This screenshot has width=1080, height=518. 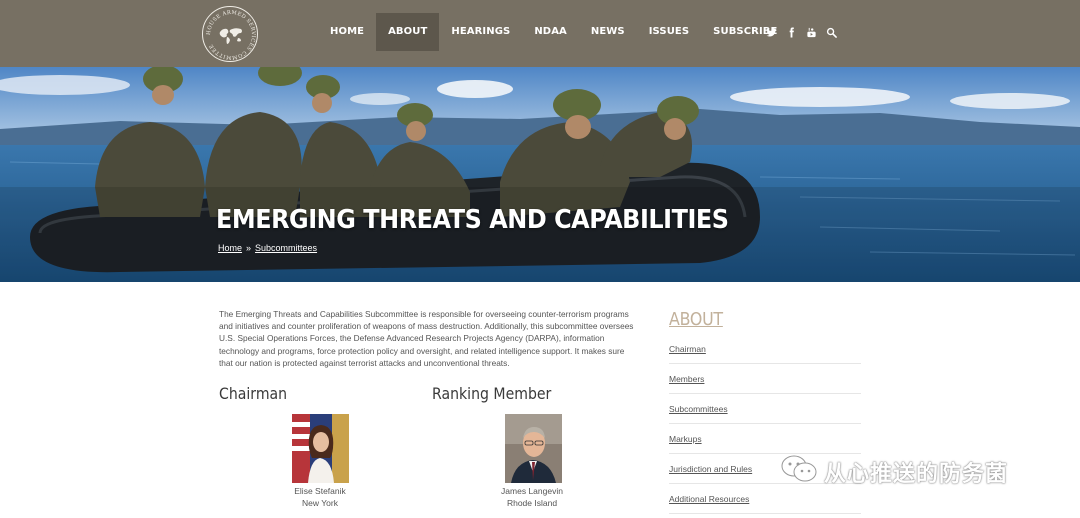 What do you see at coordinates (801, 31) in the screenshot?
I see `social-links` at bounding box center [801, 31].